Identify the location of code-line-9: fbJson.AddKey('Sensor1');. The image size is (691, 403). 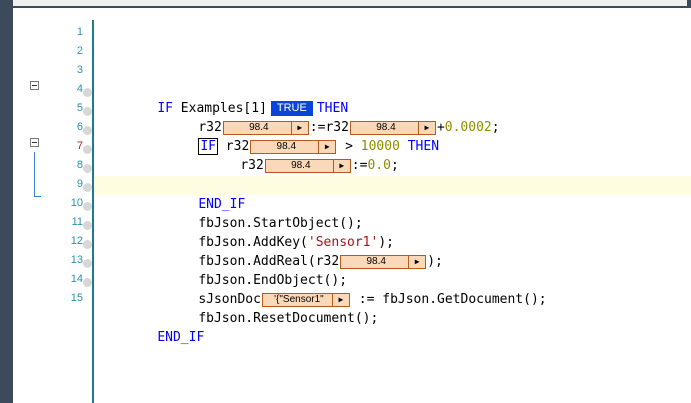
(429, 232).